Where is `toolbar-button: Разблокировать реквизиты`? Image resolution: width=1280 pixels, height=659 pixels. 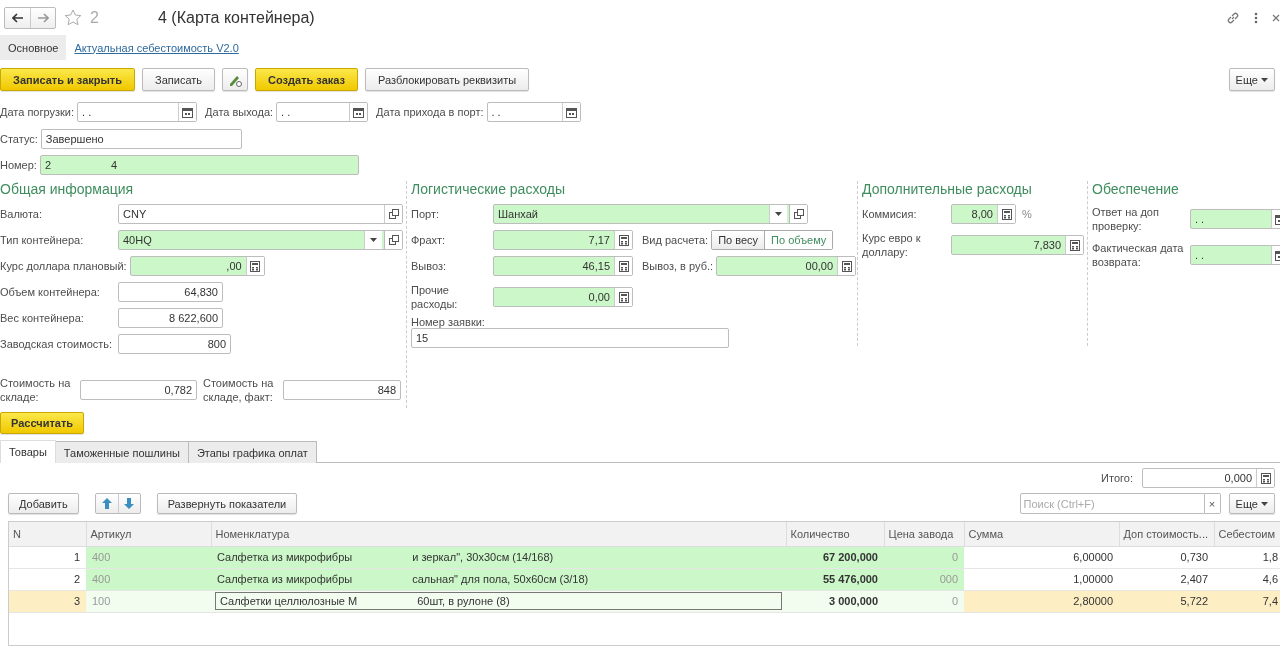
toolbar-button: Разблокировать реквизиты is located at coordinates (447, 79).